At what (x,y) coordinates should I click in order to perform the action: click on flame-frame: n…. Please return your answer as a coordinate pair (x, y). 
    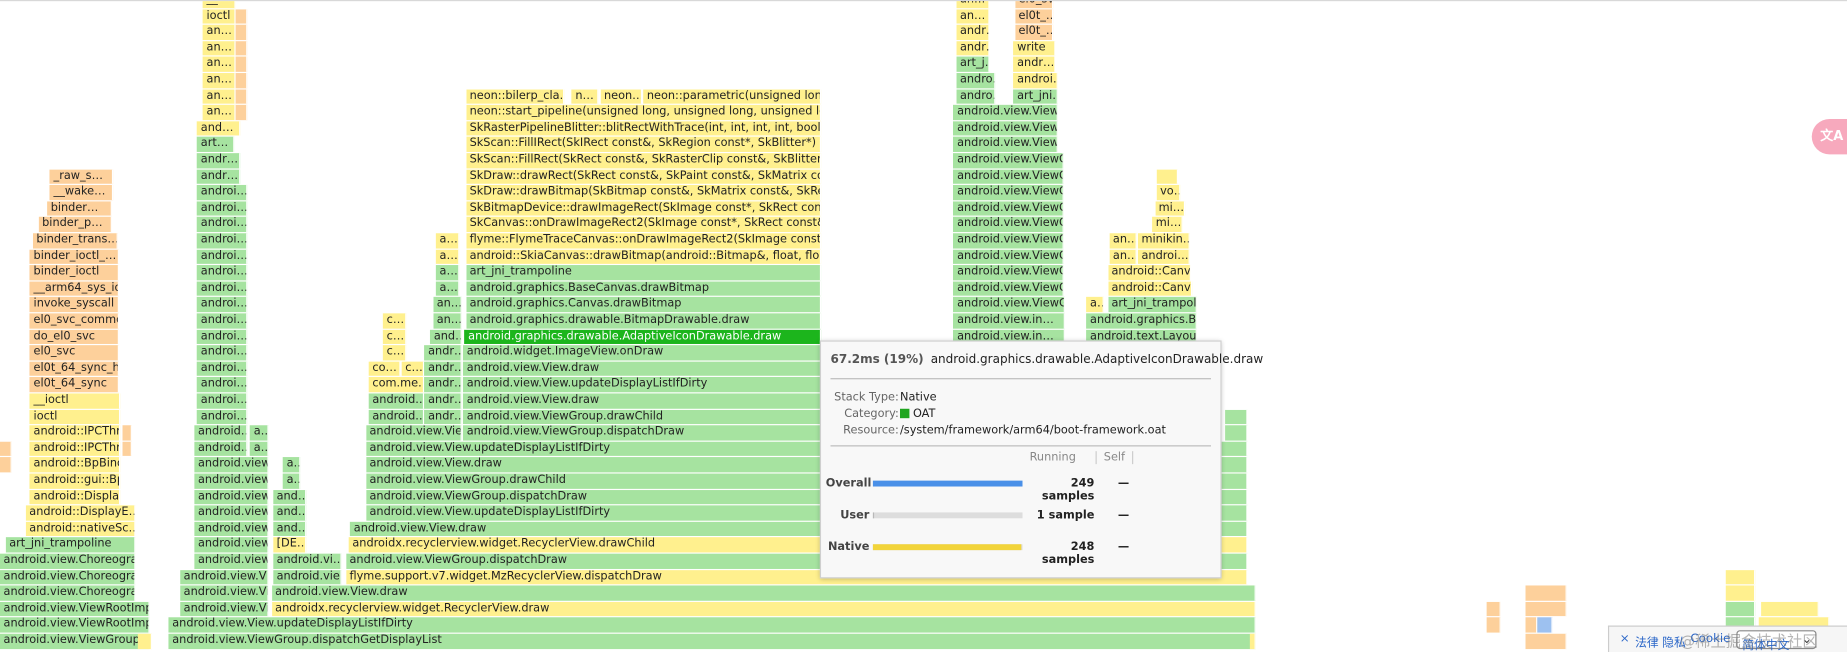
    Looking at the image, I should click on (585, 96).